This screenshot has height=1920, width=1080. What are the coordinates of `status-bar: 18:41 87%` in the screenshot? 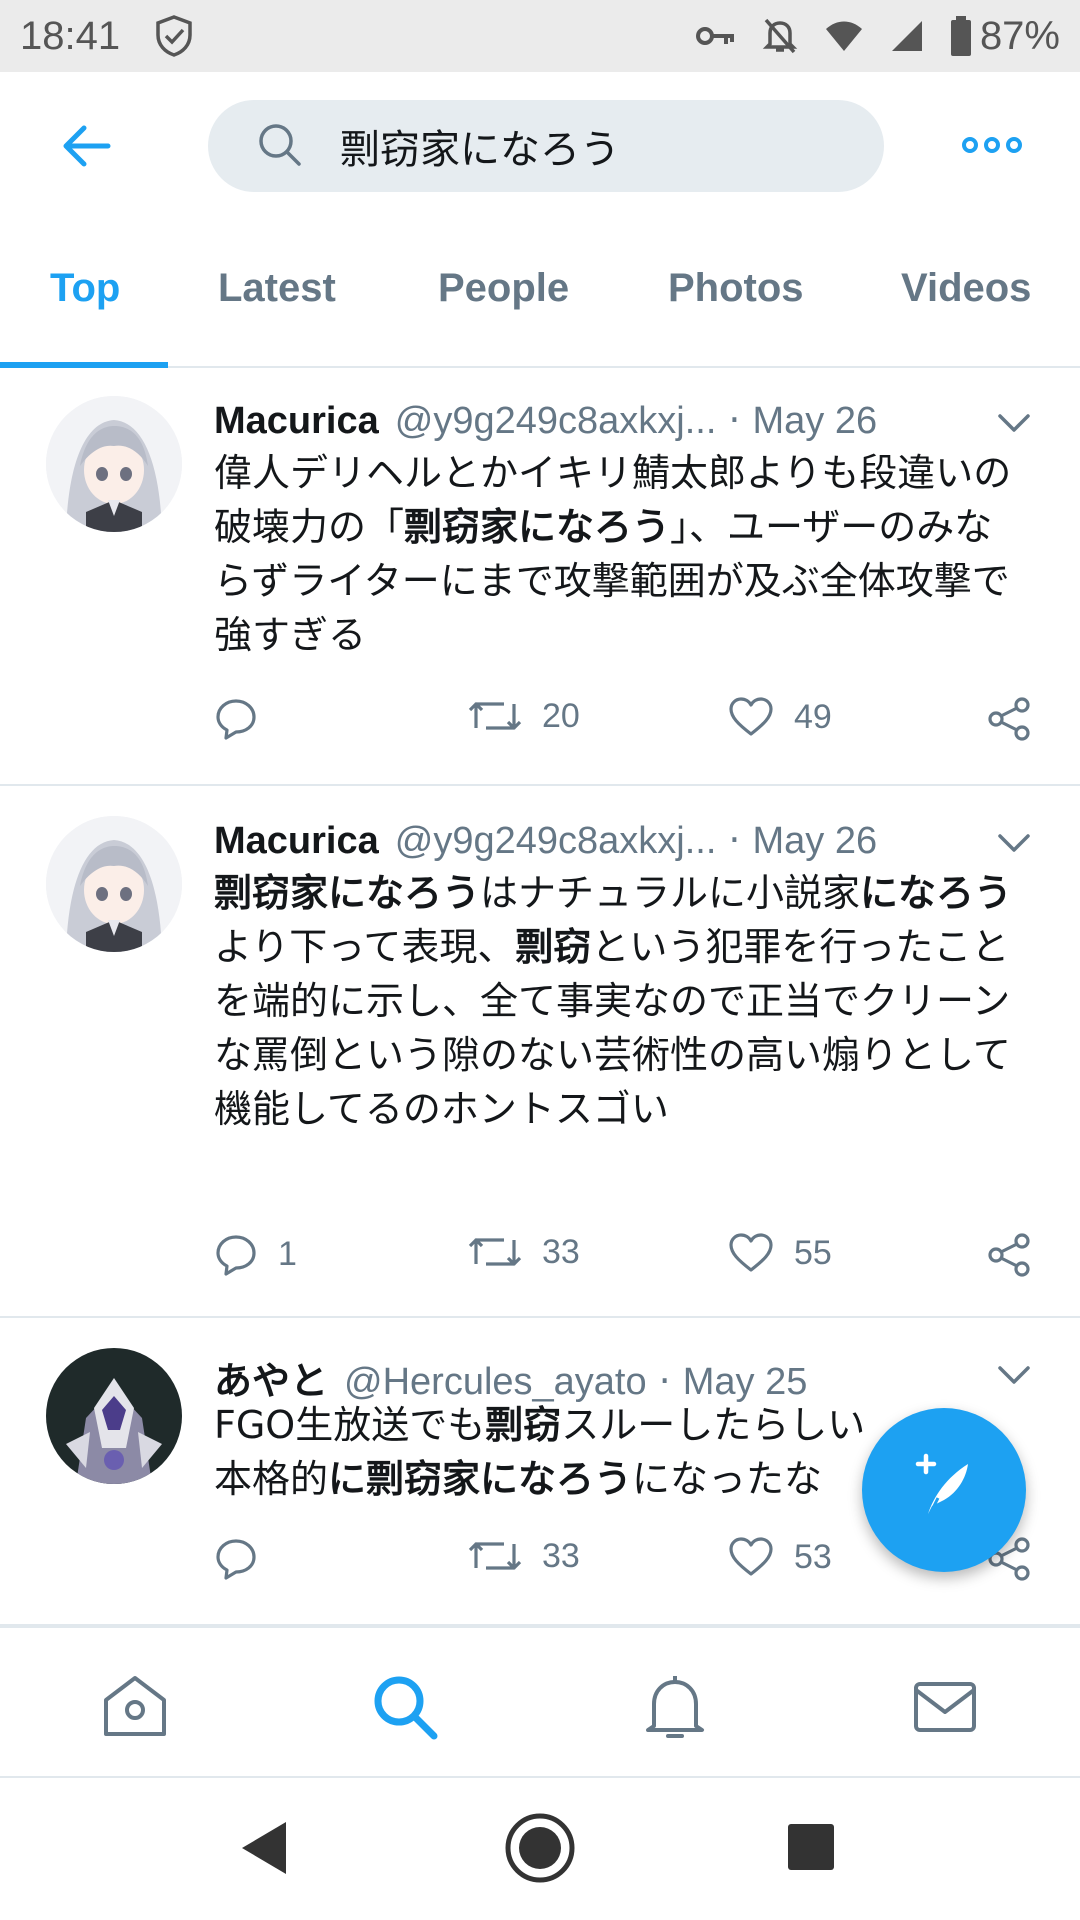 It's located at (540, 36).